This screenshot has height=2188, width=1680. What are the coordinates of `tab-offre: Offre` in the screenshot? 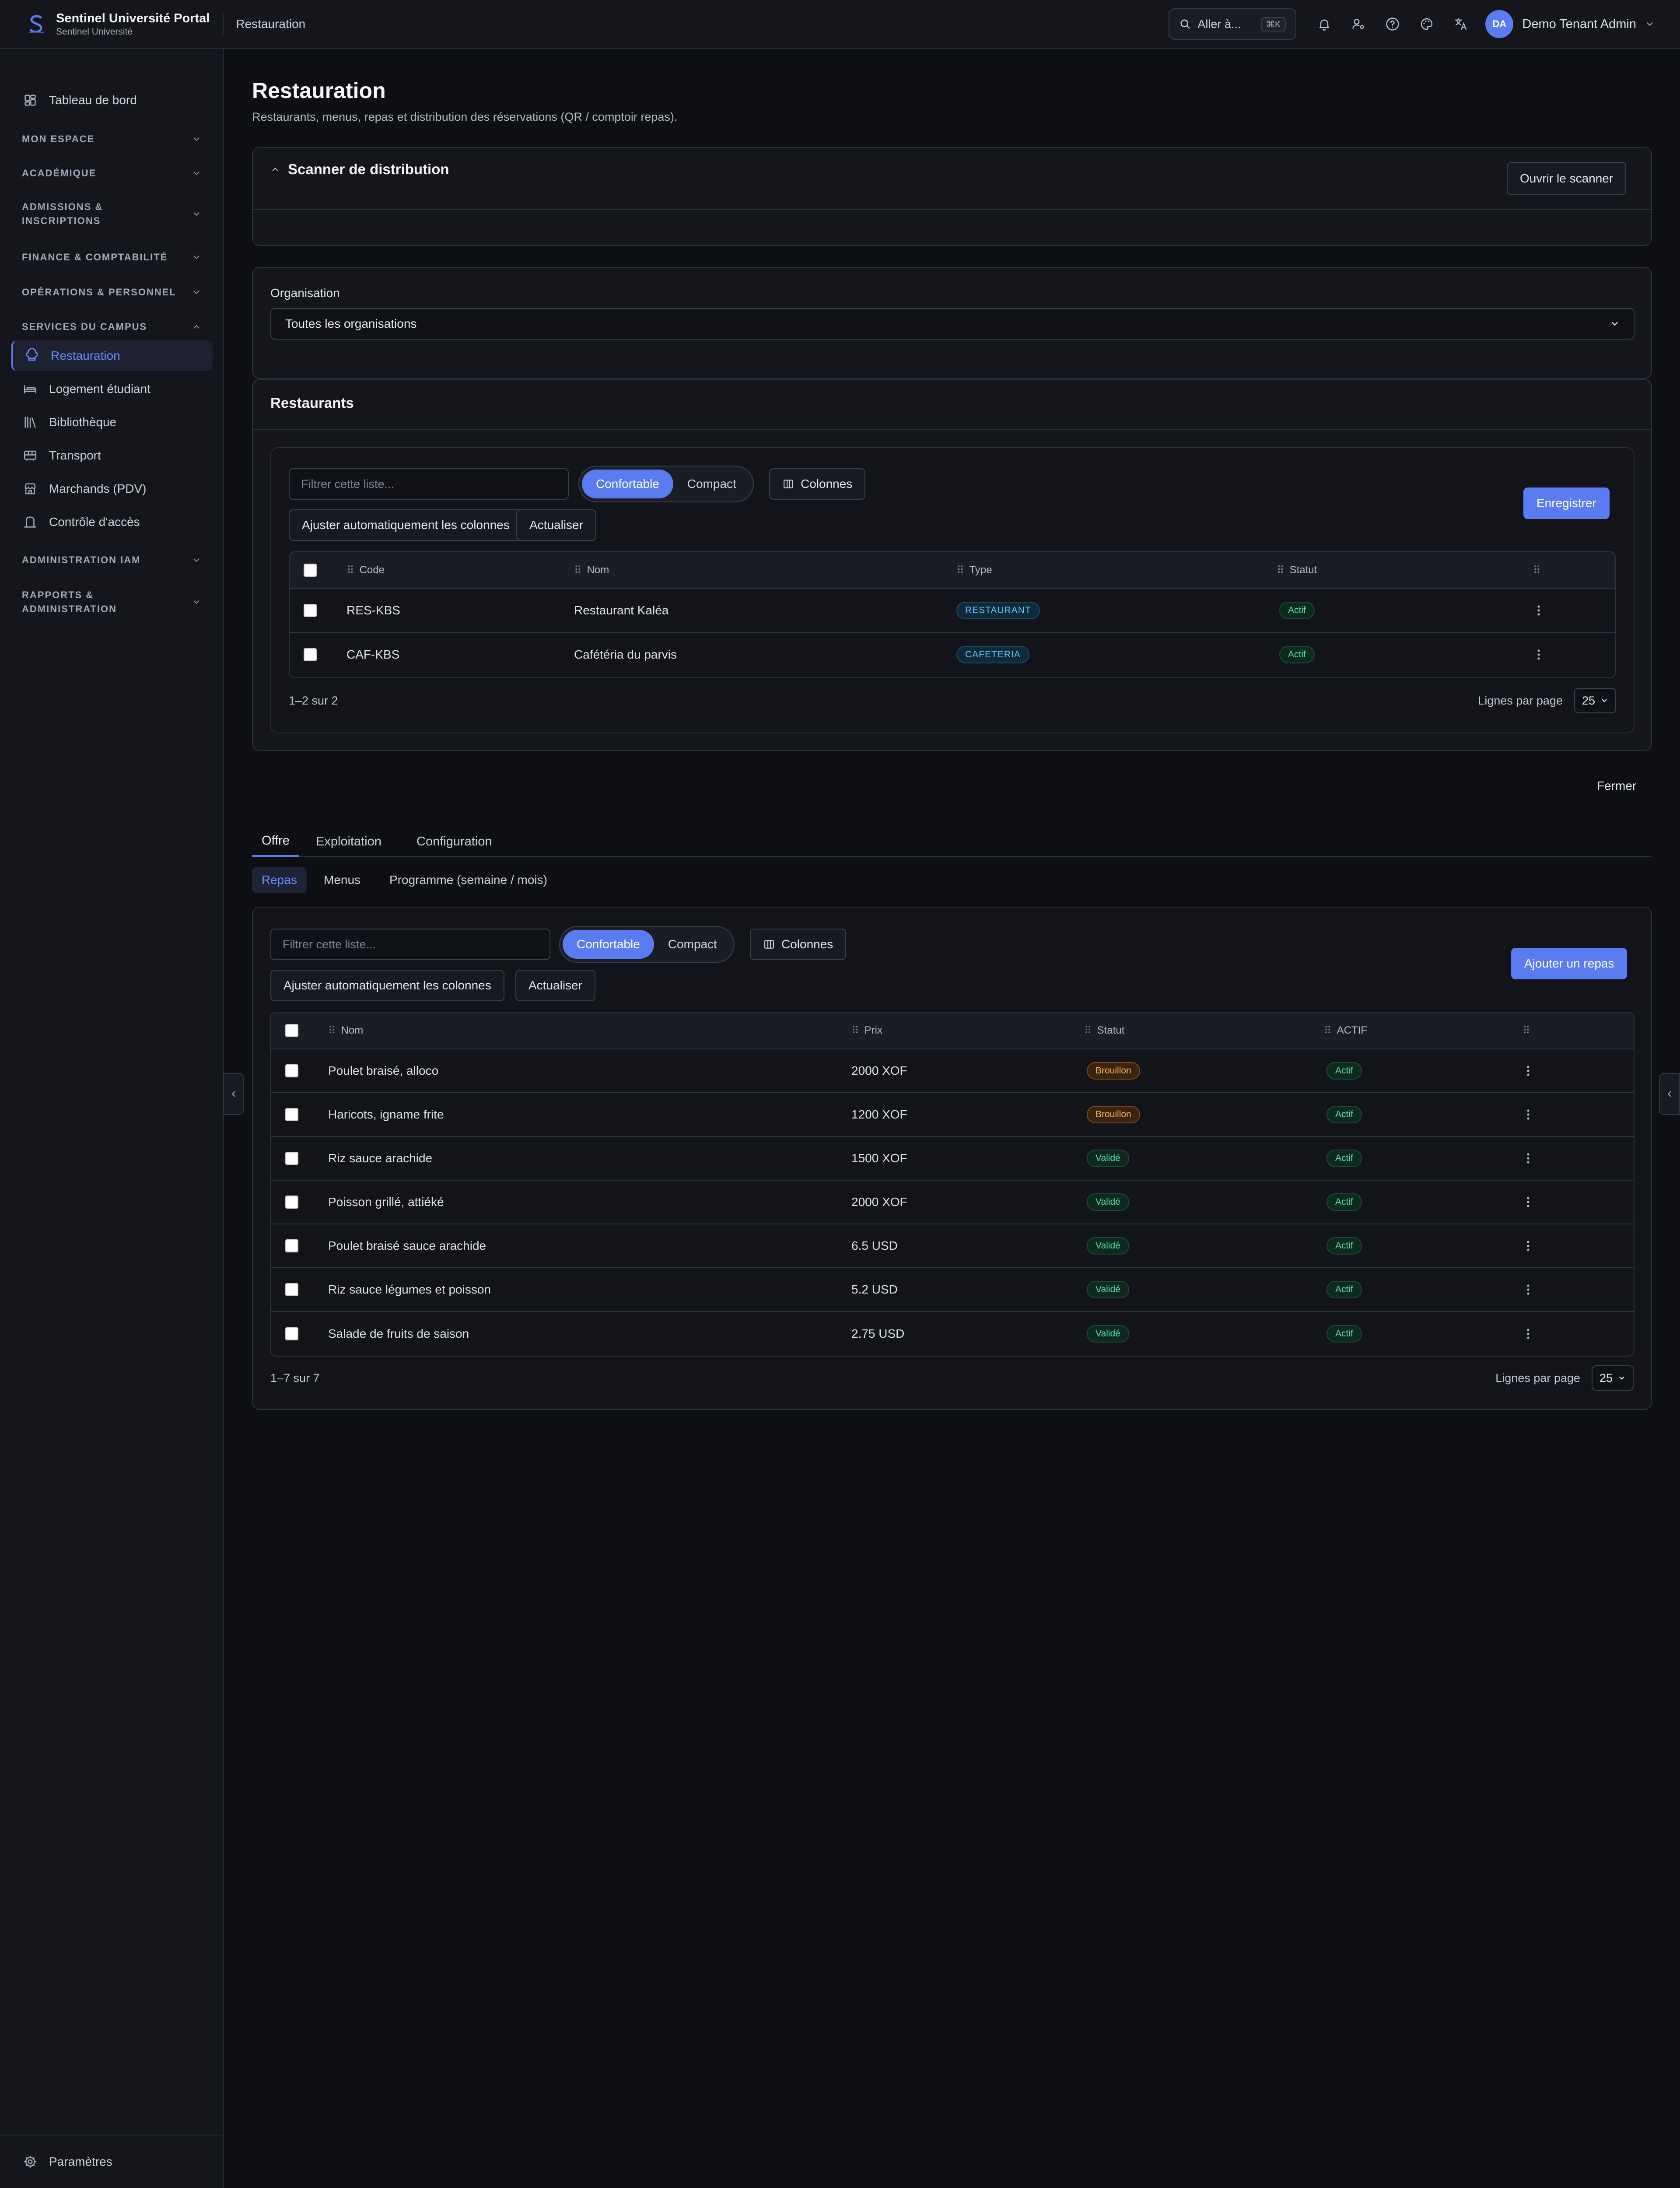 It's located at (275, 841).